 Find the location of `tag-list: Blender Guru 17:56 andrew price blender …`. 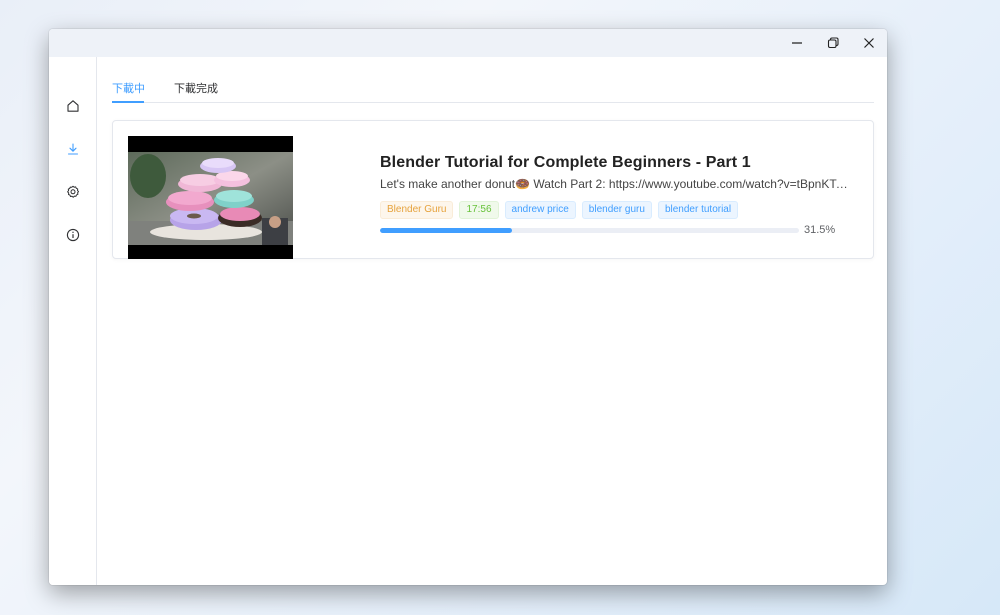

tag-list: Blender Guru 17:56 andrew price blender … is located at coordinates (620, 210).